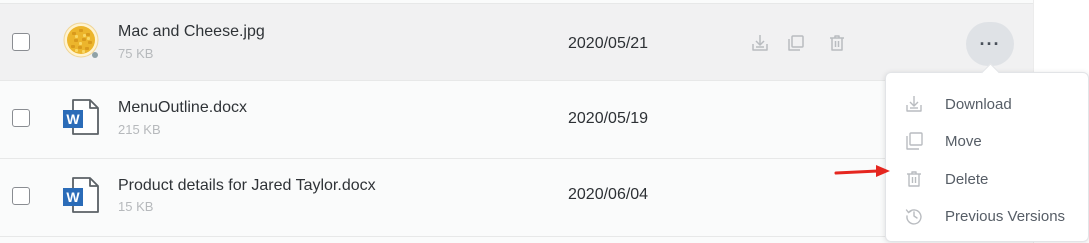 The width and height of the screenshot is (1089, 243). Describe the element at coordinates (990, 44) in the screenshot. I see `more-options-button: ···` at that location.